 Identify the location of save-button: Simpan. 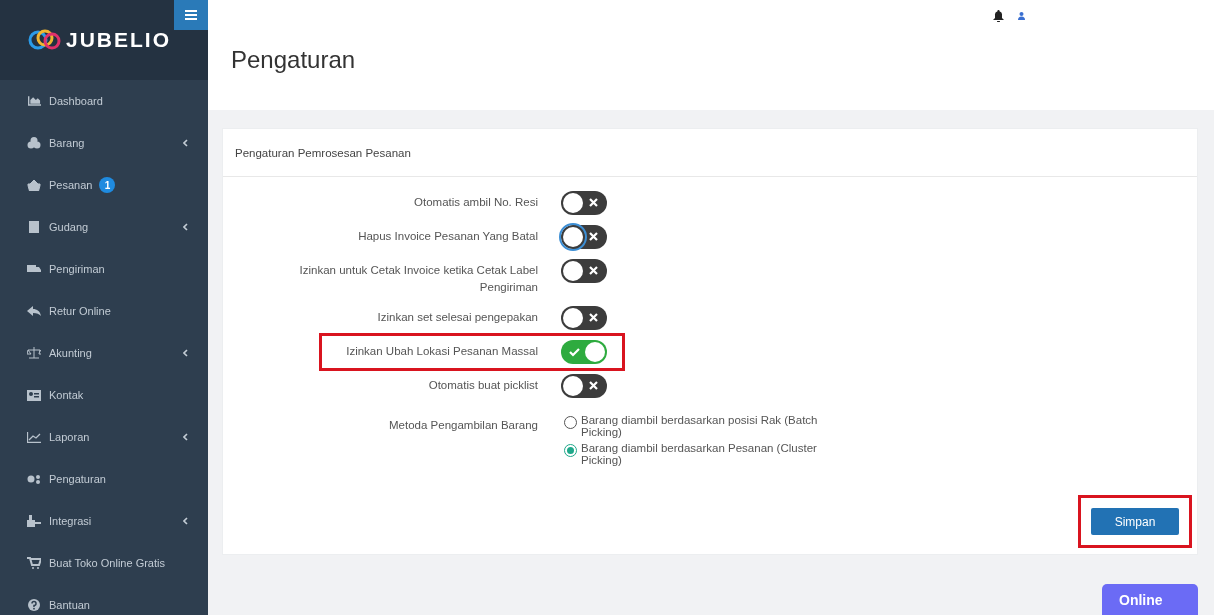
(1135, 521).